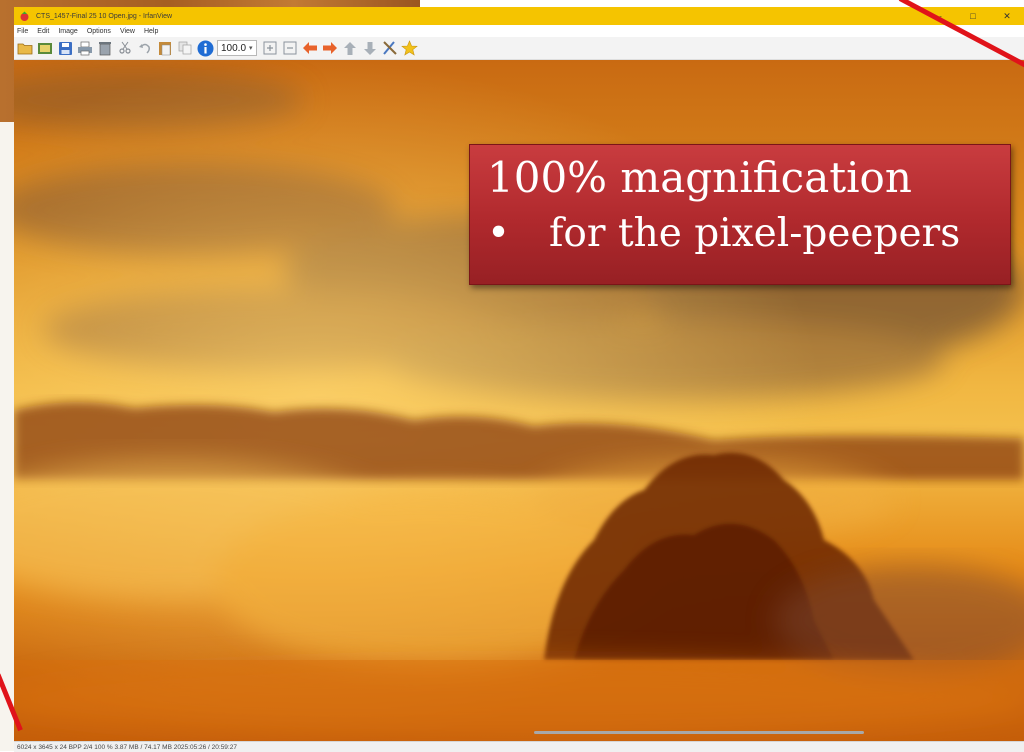 This screenshot has width=1024, height=752. What do you see at coordinates (45, 48) in the screenshot?
I see `thumbnails-icon` at bounding box center [45, 48].